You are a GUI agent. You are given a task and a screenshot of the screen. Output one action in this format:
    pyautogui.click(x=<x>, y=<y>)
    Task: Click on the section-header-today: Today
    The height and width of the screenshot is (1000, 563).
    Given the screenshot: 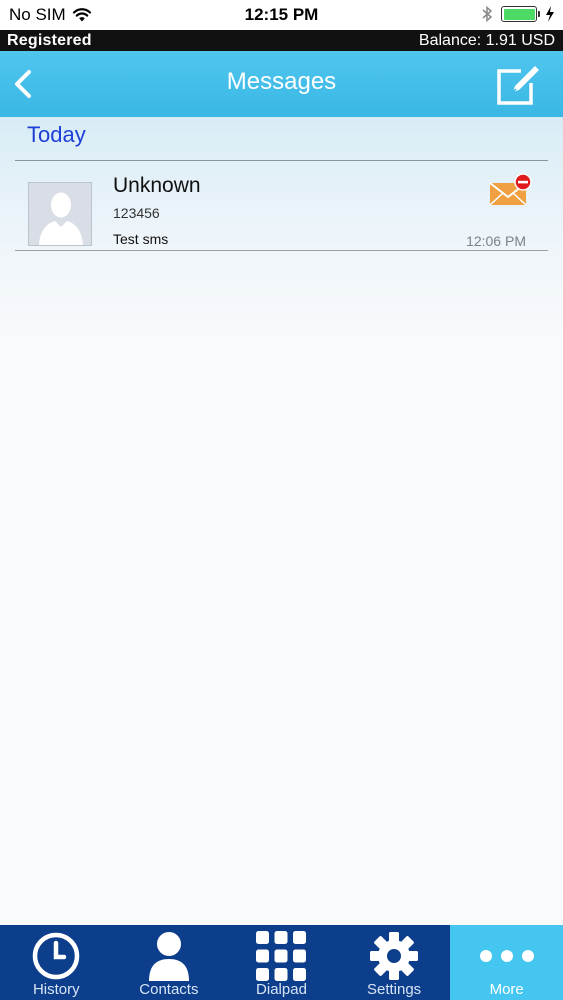 What is the action you would take?
    pyautogui.click(x=56, y=134)
    